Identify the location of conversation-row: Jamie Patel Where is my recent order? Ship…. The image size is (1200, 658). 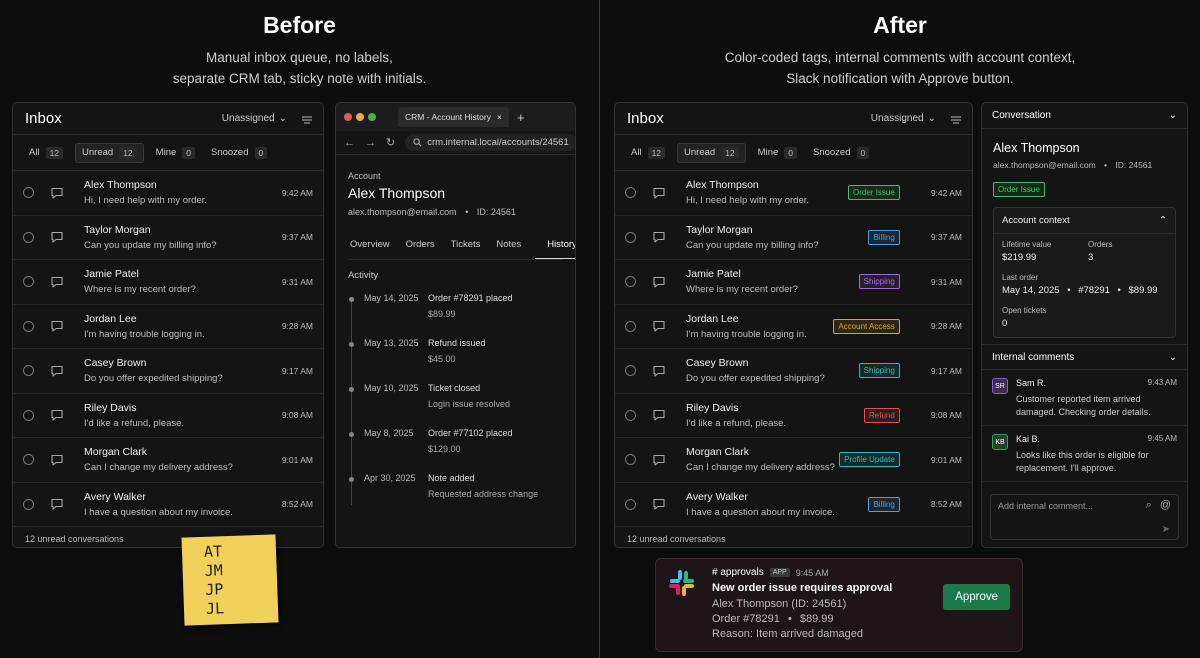
(793, 282).